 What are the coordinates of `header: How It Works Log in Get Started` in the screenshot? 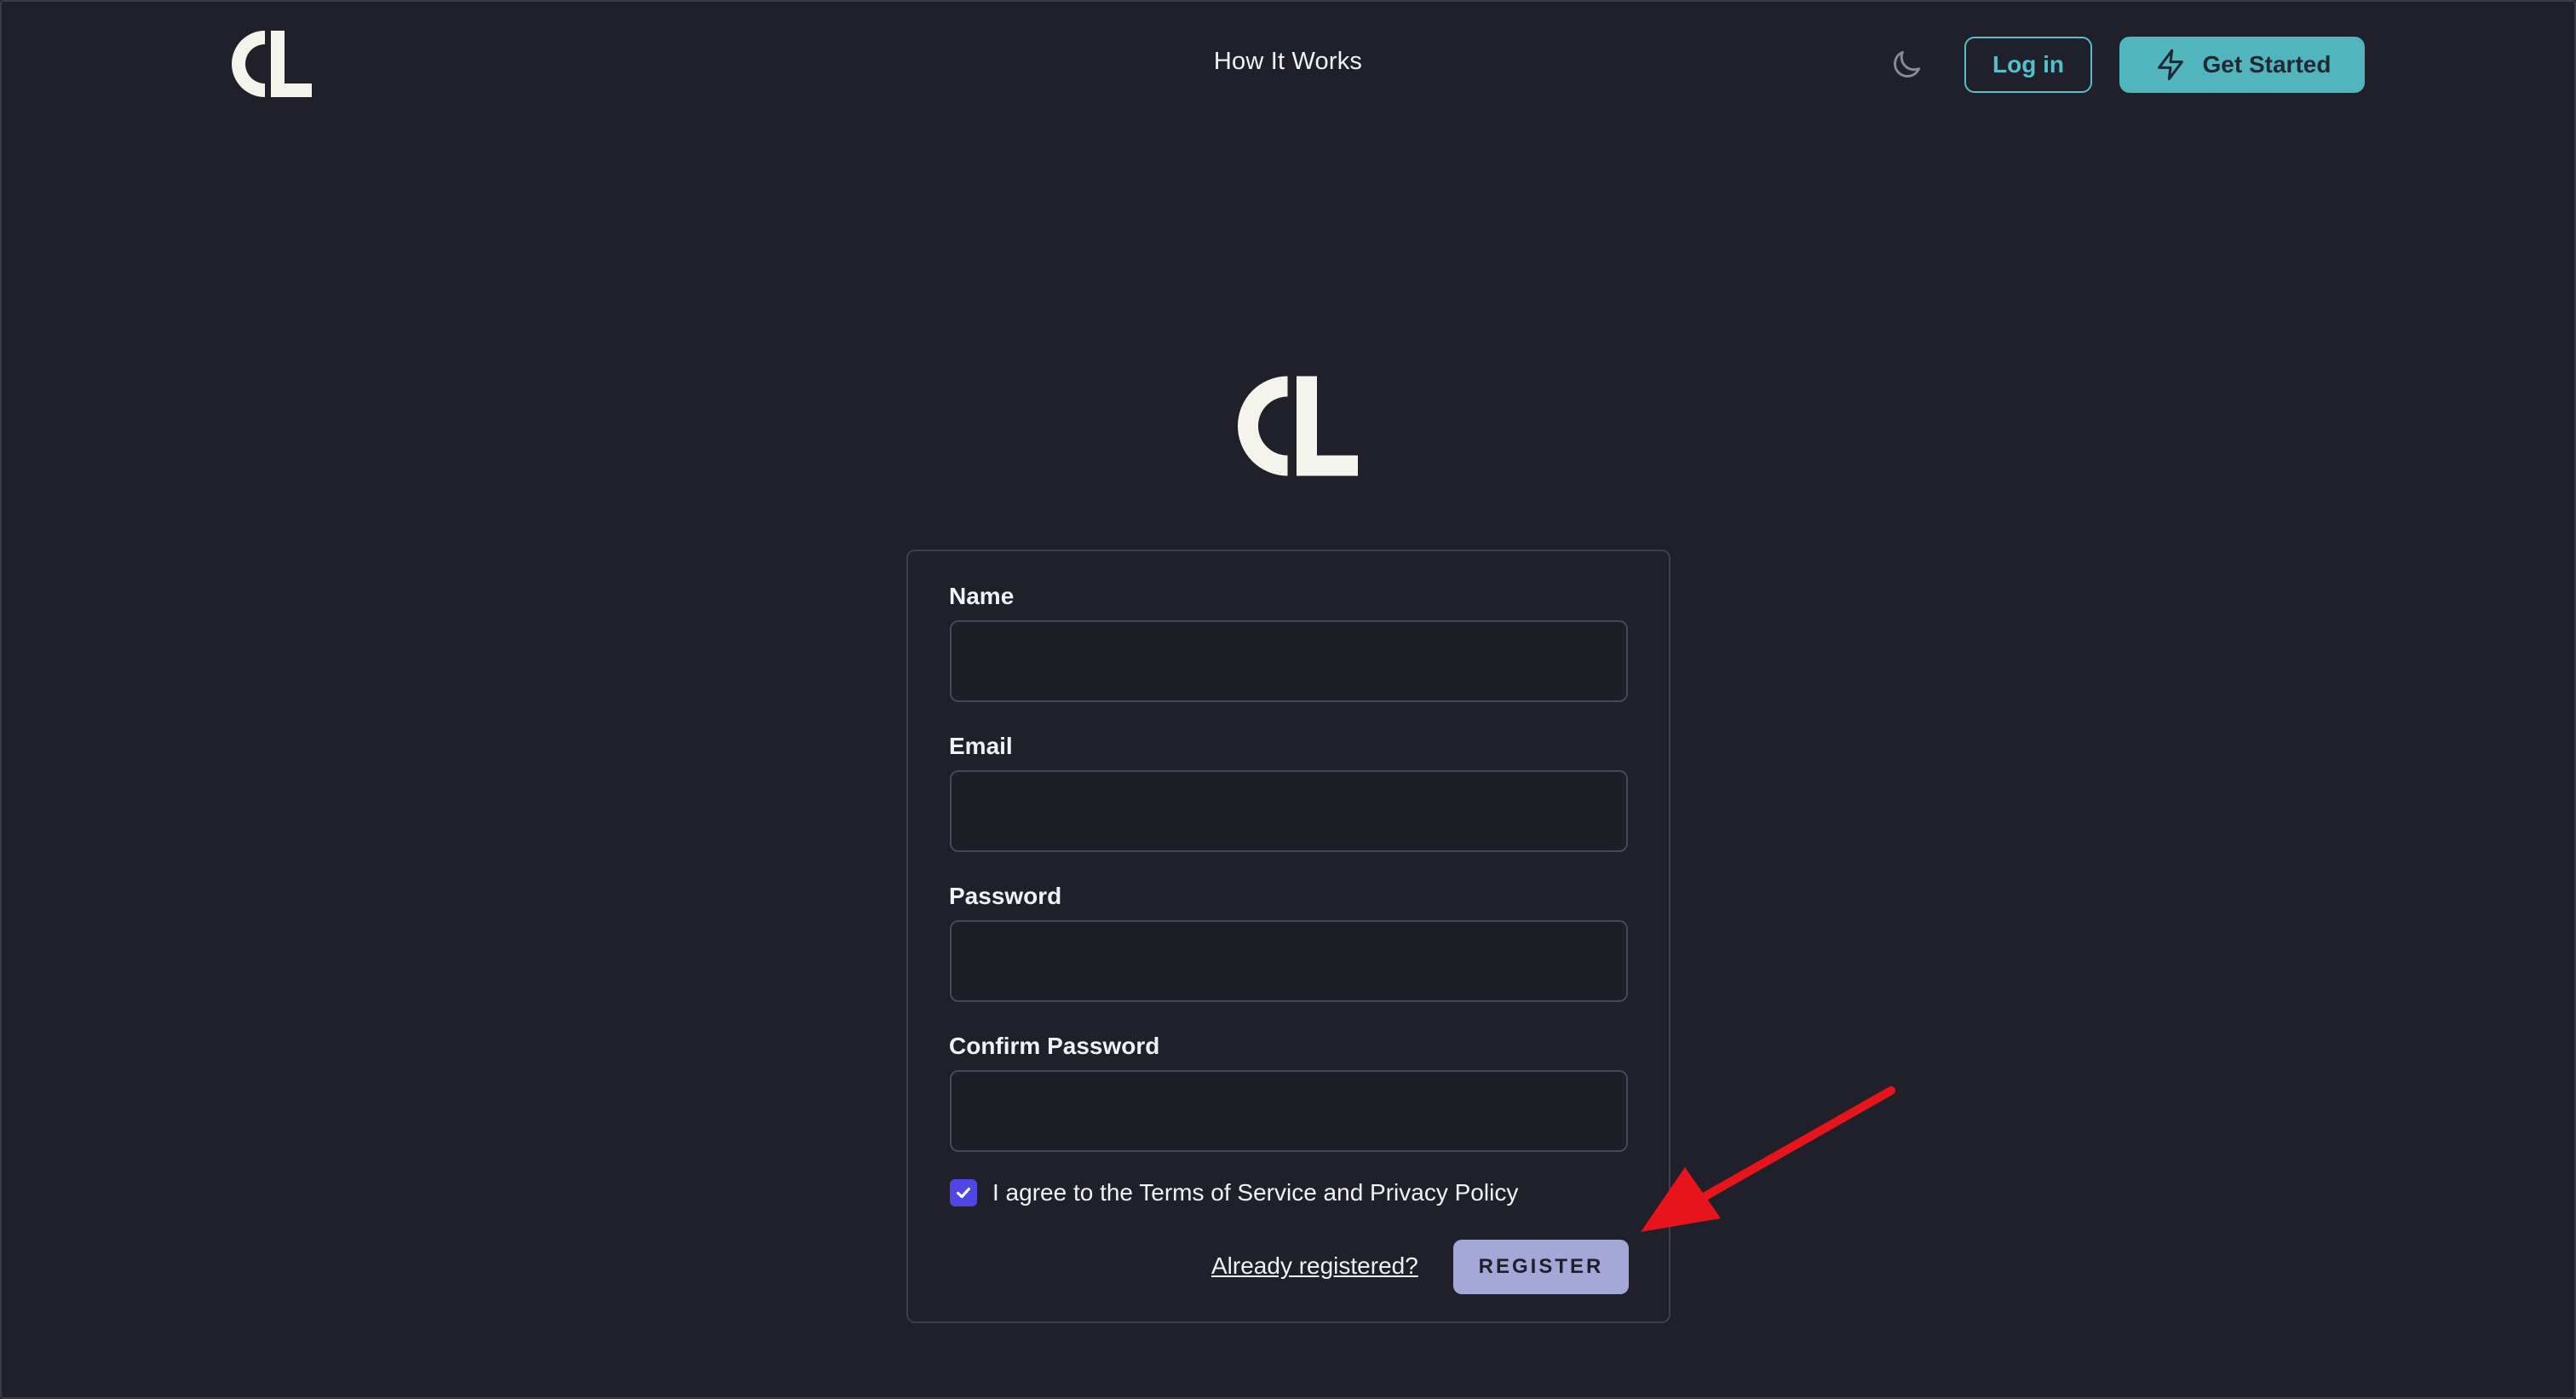 It's located at (1288, 65).